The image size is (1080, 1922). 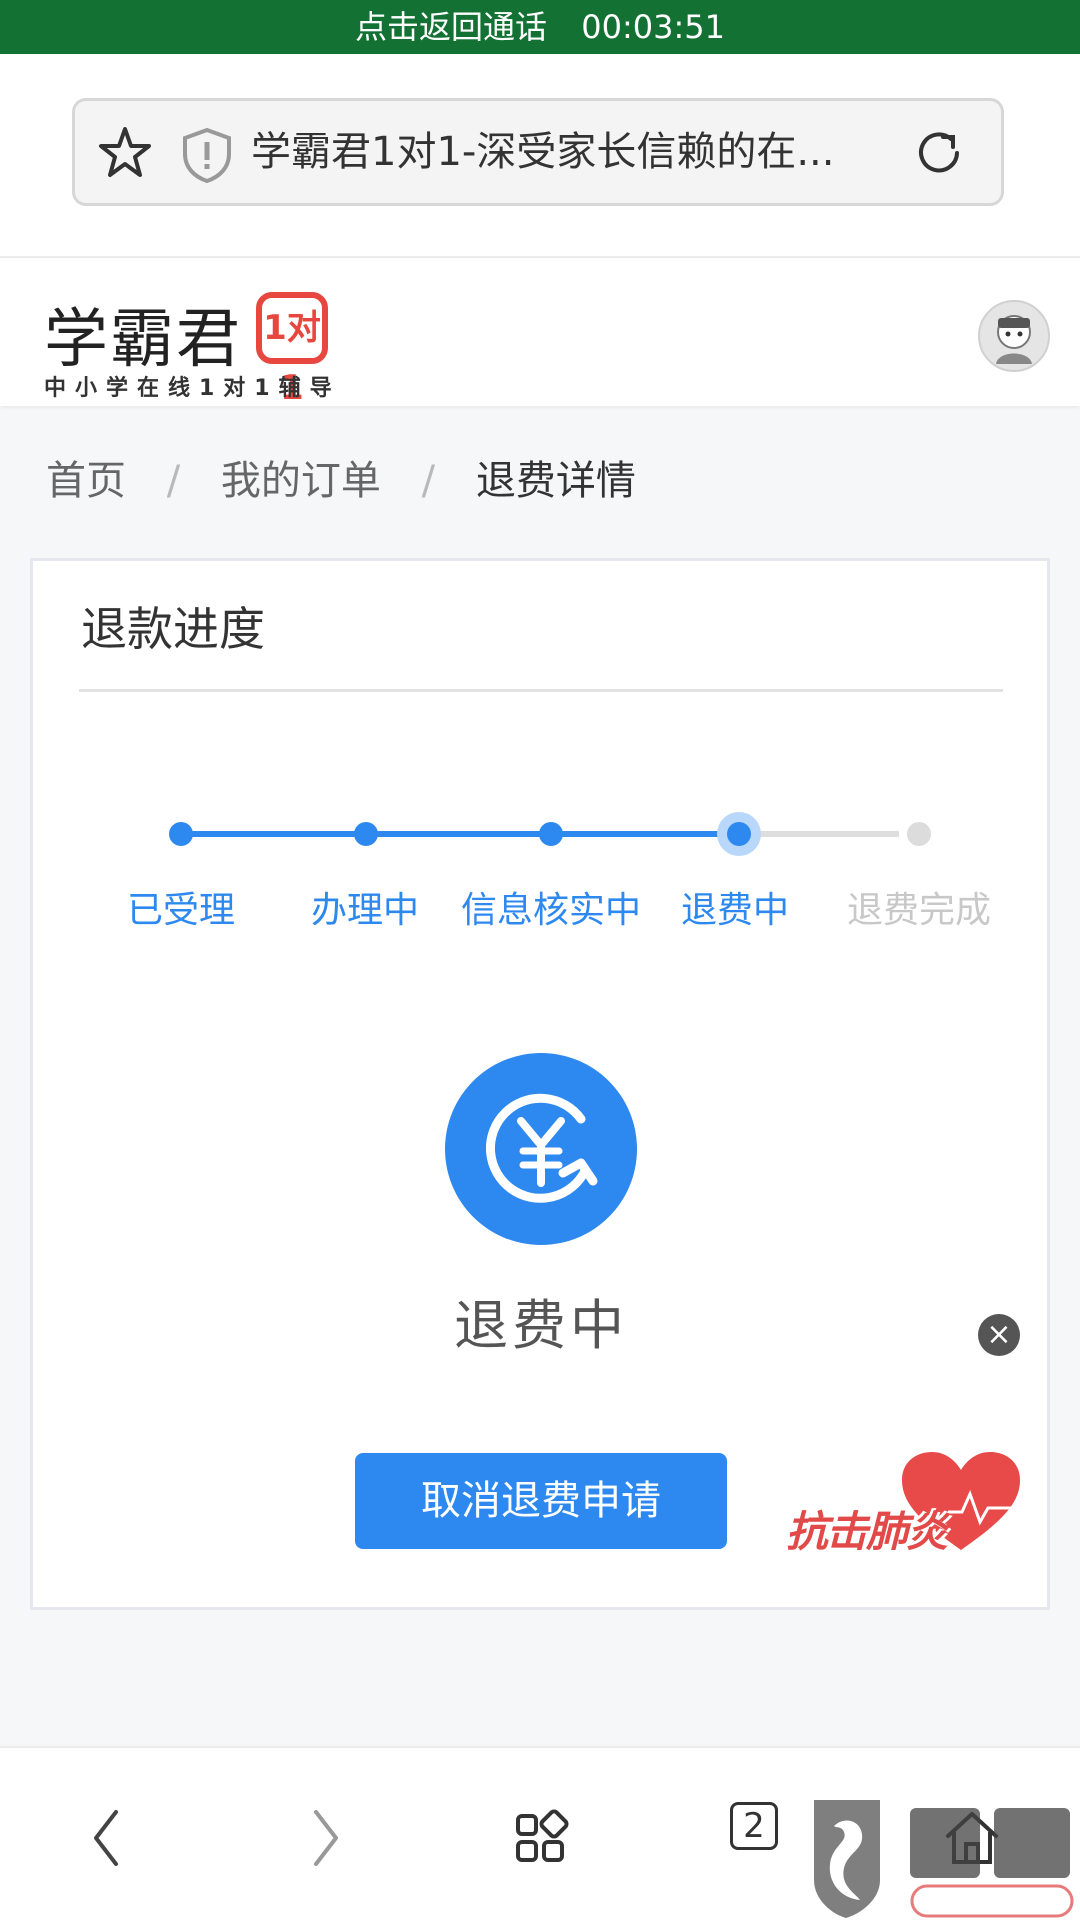 I want to click on yuan-refund-icon, so click(x=541, y=1148).